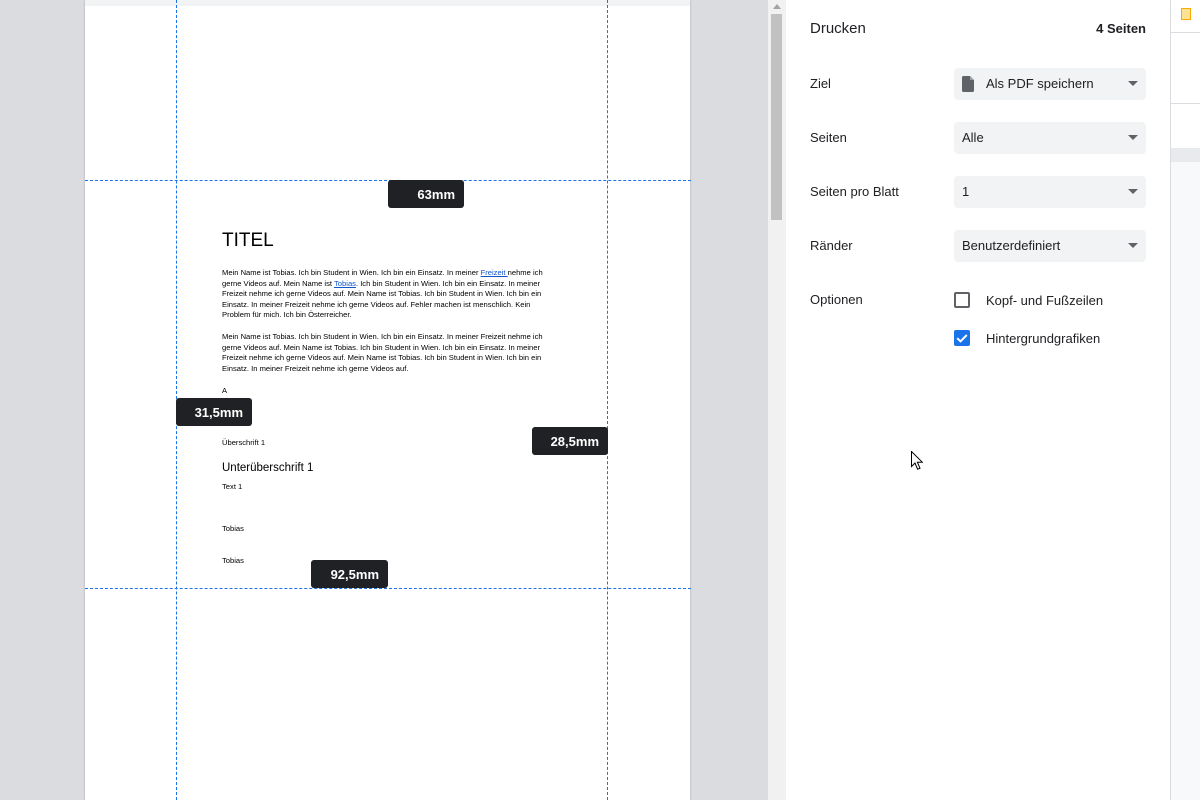  What do you see at coordinates (777, 400) in the screenshot?
I see `preview-scrollbar` at bounding box center [777, 400].